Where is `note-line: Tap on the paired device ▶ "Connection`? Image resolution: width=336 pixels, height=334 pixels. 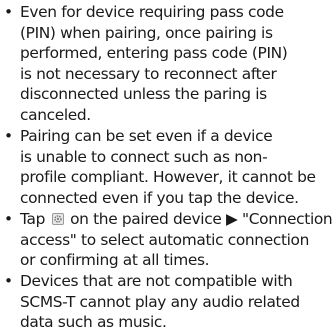
note-line: Tap on the paired device ▶ "Connection is located at coordinates (178, 219).